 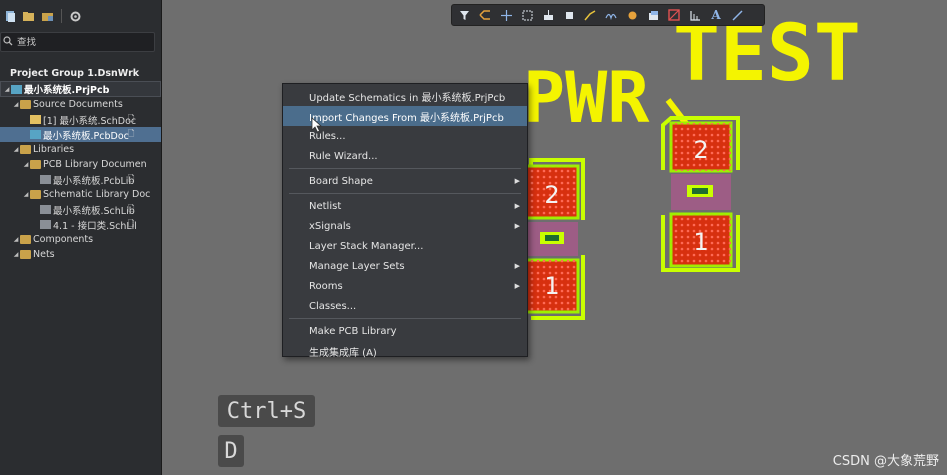 I want to click on shortcut-overlay-key: D, so click(x=231, y=451).